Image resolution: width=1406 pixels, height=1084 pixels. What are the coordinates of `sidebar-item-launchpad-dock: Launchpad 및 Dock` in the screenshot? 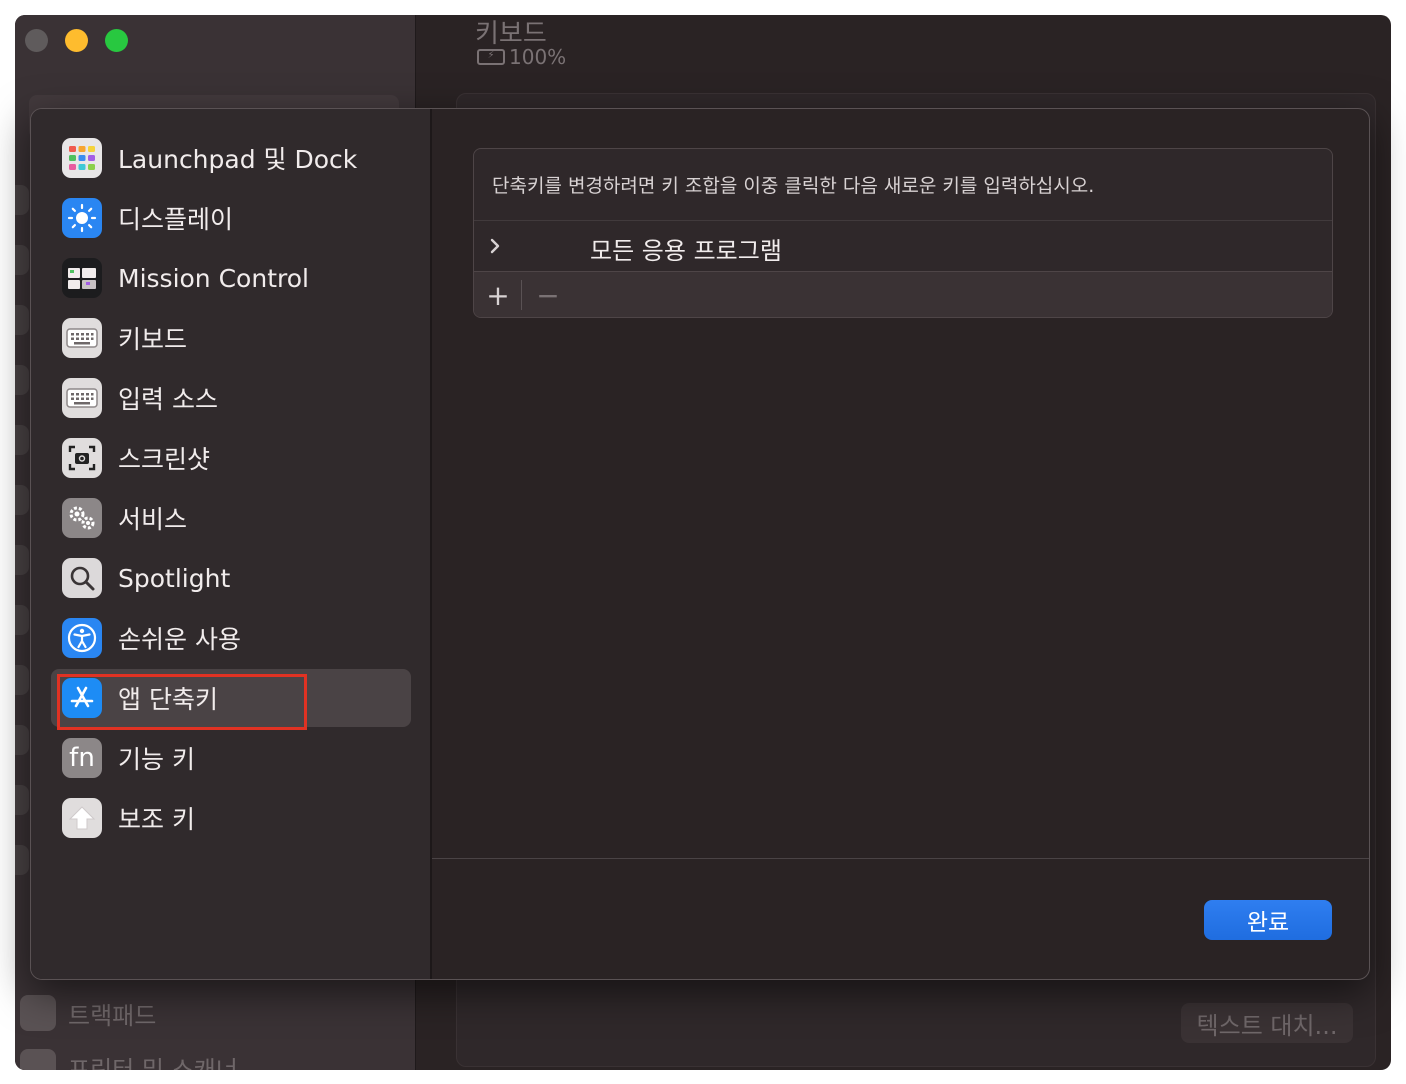 It's located at (231, 158).